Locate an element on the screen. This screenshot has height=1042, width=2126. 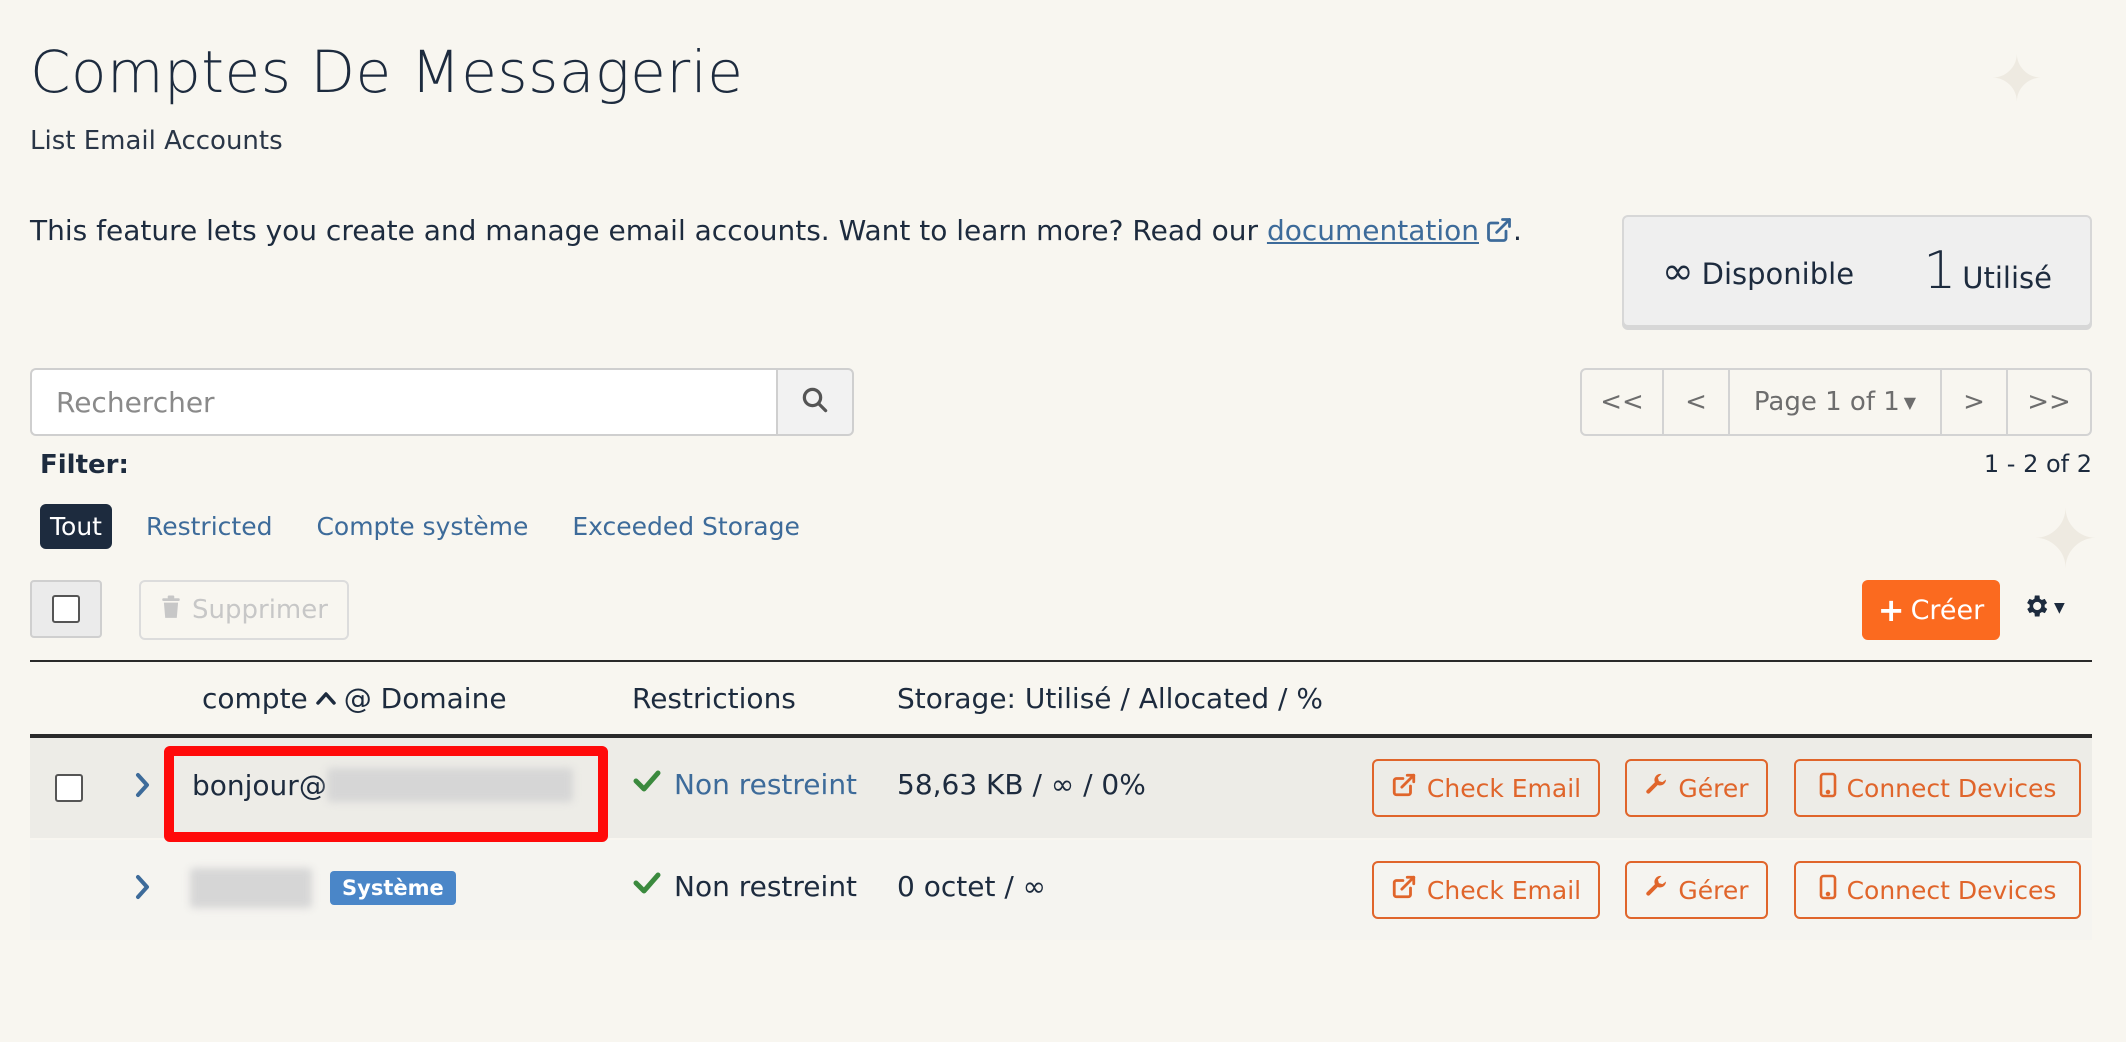
pagination: << < Page 1 of 1 ▼ > >> is located at coordinates (1836, 402).